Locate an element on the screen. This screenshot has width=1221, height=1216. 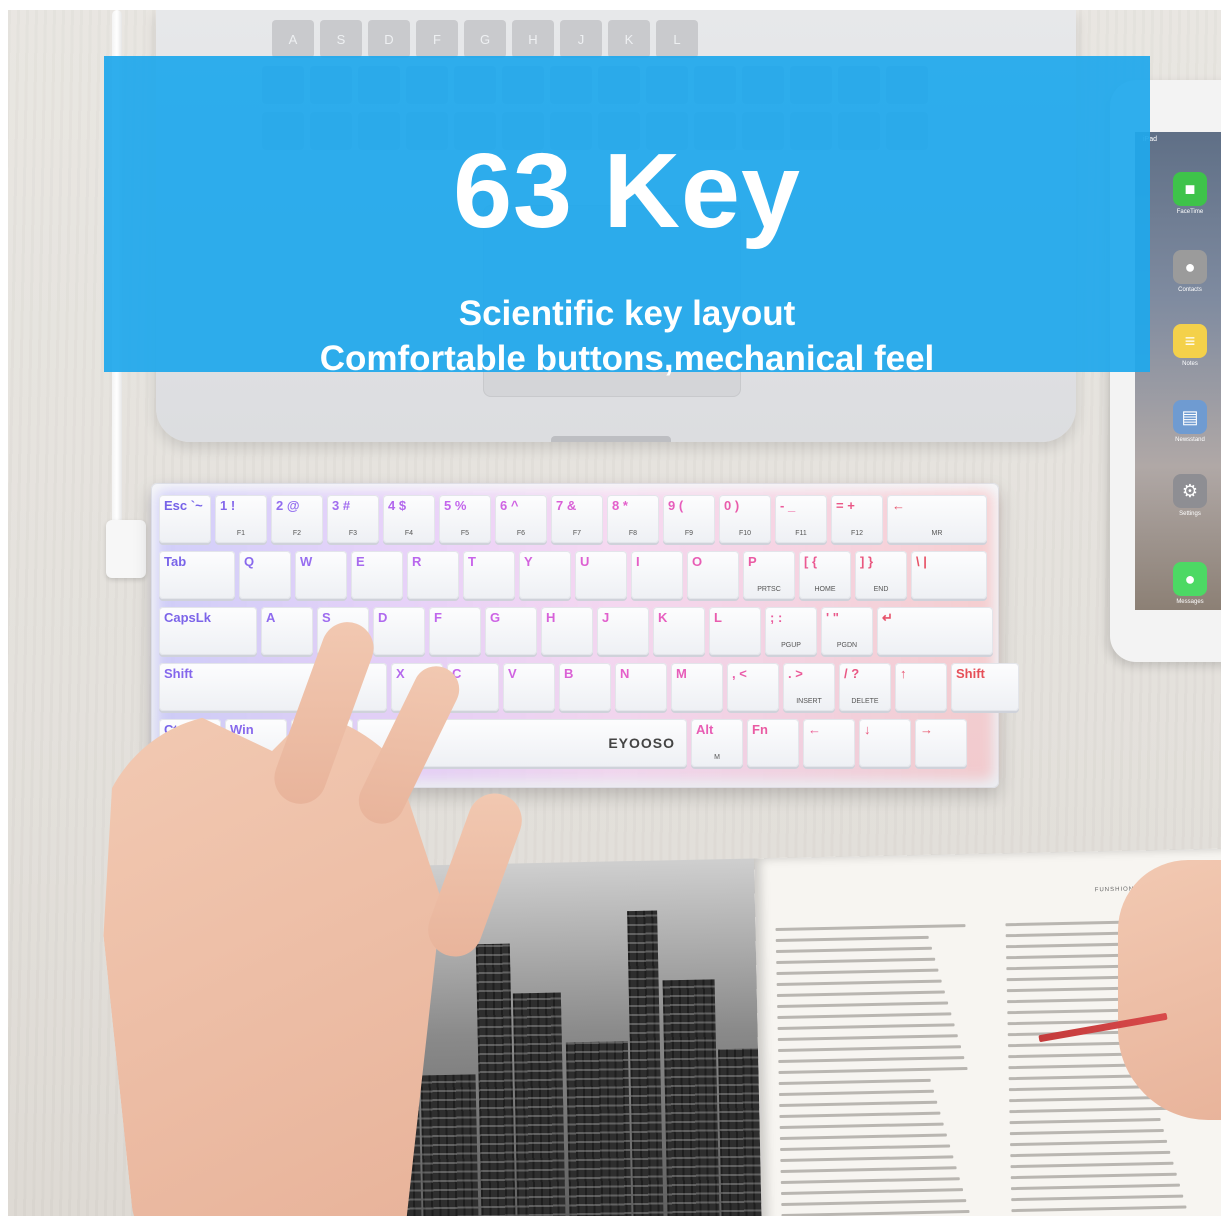
keyboard-key: U is located at coordinates (601, 575).